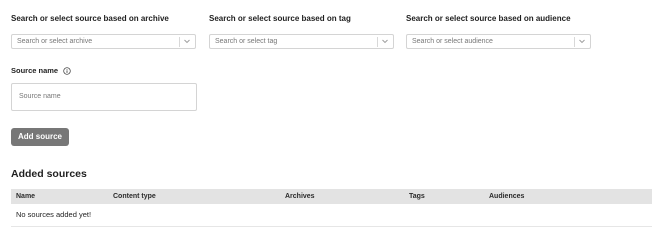 The image size is (670, 246). I want to click on source-name-input: Source name, so click(104, 97).